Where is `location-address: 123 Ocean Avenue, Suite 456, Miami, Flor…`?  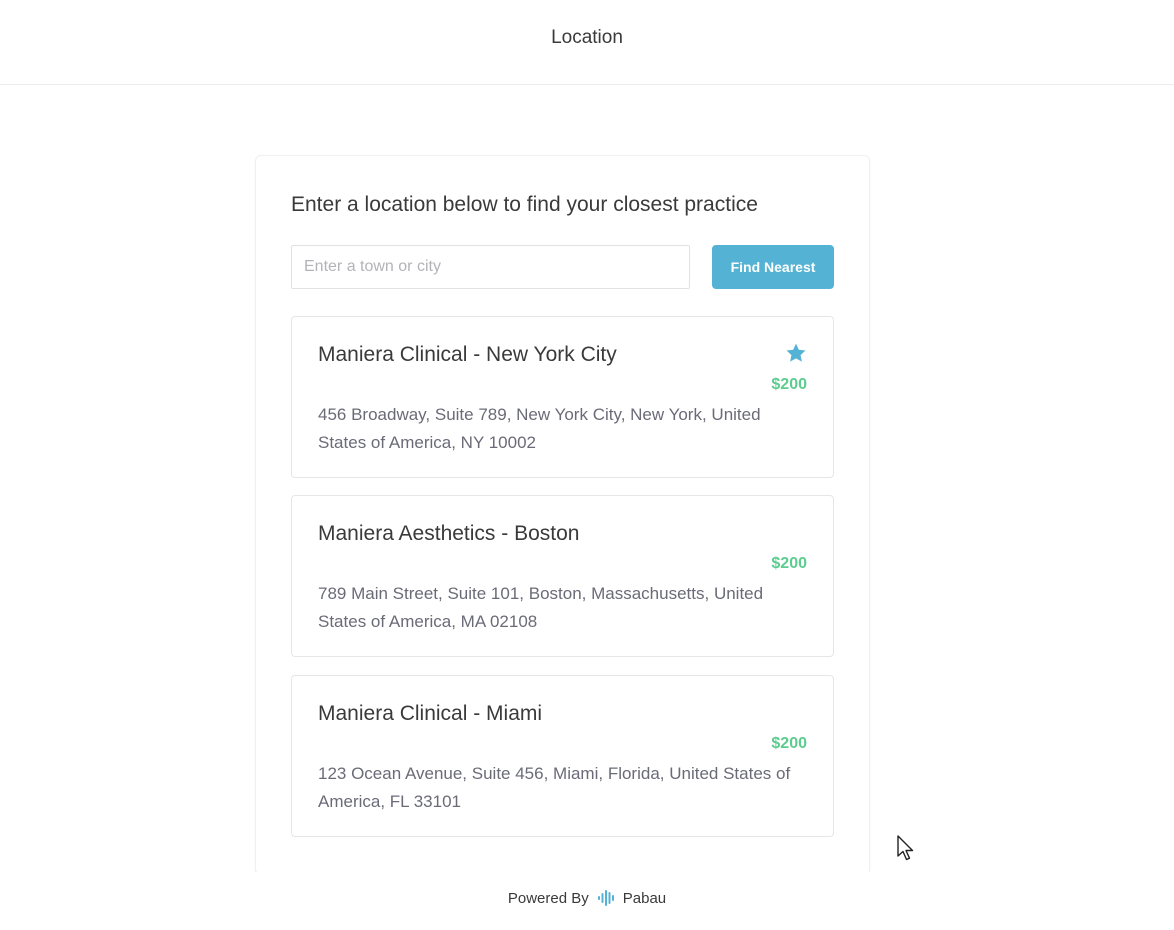 location-address: 123 Ocean Avenue, Suite 456, Miami, Flor… is located at coordinates (554, 787).